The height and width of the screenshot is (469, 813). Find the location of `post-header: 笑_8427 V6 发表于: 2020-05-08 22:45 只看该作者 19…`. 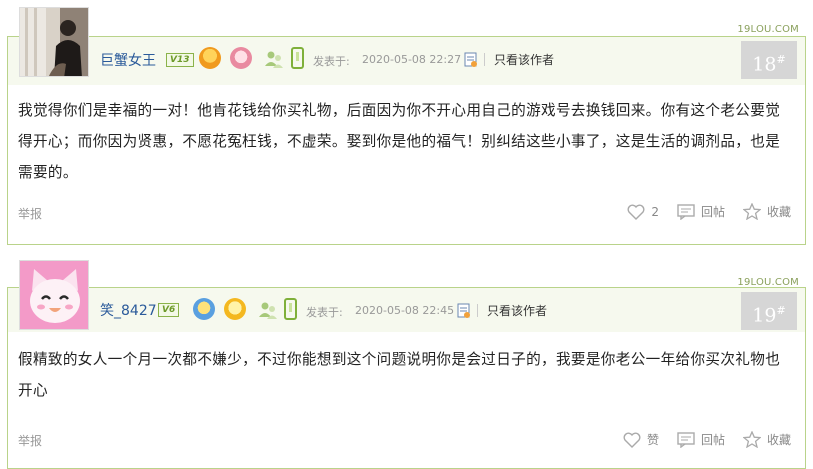

post-header: 笑_8427 V6 发表于: 2020-05-08 22:45 只看该作者 19… is located at coordinates (406, 310).